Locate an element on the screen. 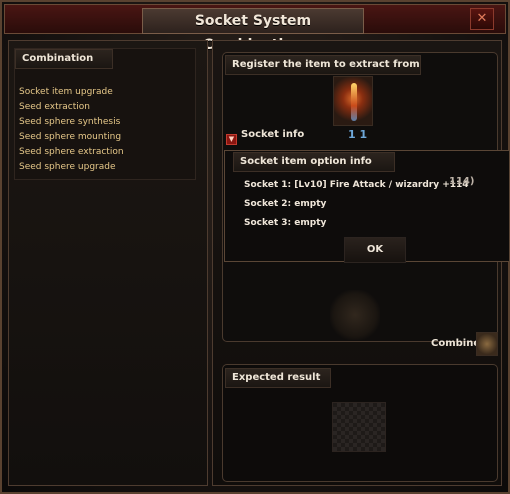 The width and height of the screenshot is (510, 494). combination-header: Combination is located at coordinates (64, 59).